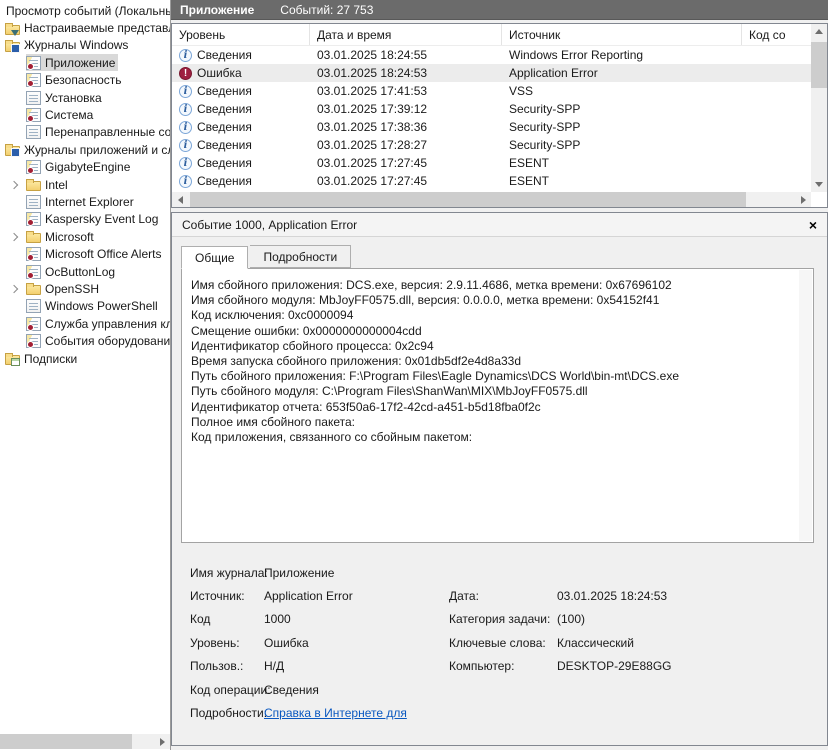 The image size is (828, 750). I want to click on event-list-horizontal-scrollbar, so click(491, 199).